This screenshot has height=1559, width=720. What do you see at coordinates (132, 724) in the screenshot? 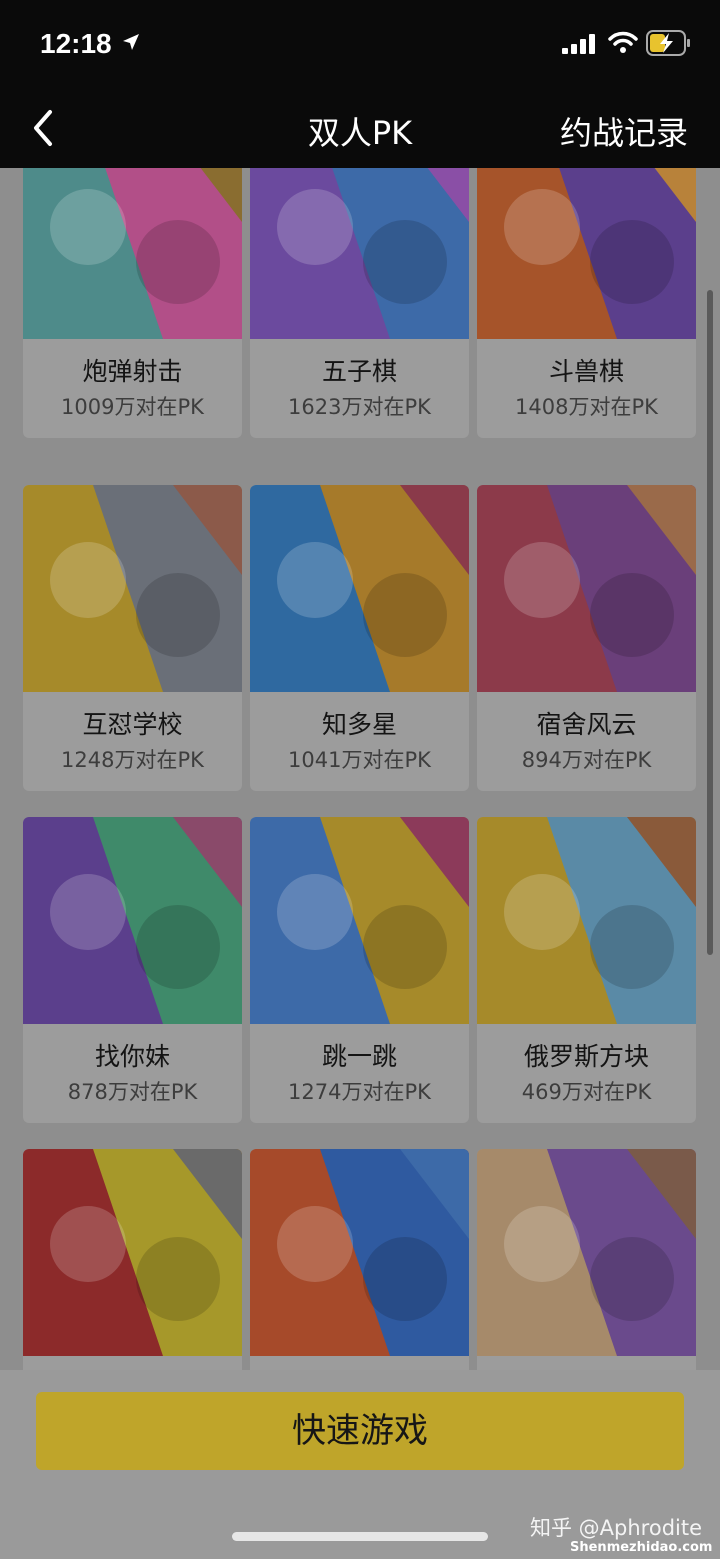
I see `game-name: 互怼学校` at bounding box center [132, 724].